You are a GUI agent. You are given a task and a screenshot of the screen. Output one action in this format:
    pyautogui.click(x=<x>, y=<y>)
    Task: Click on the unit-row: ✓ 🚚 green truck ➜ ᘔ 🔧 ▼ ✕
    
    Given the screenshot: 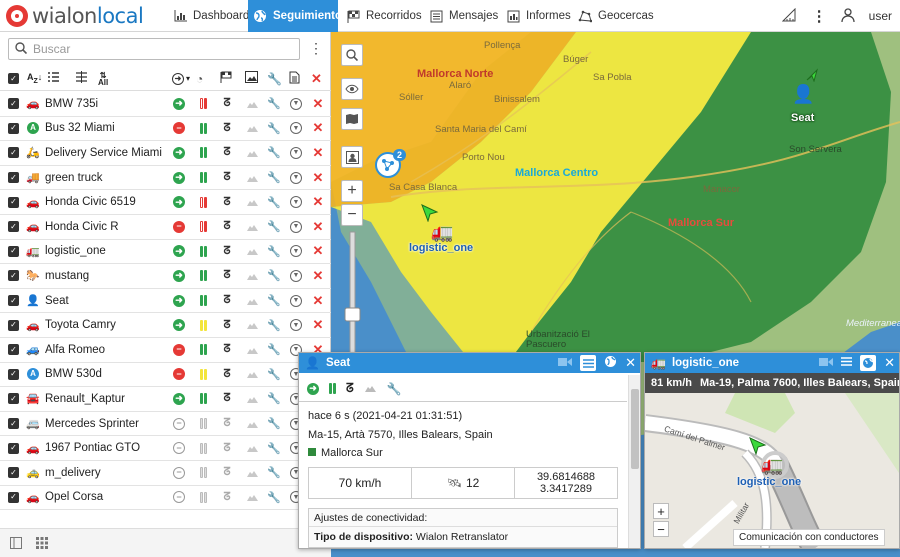 What is the action you would take?
    pyautogui.click(x=165, y=178)
    